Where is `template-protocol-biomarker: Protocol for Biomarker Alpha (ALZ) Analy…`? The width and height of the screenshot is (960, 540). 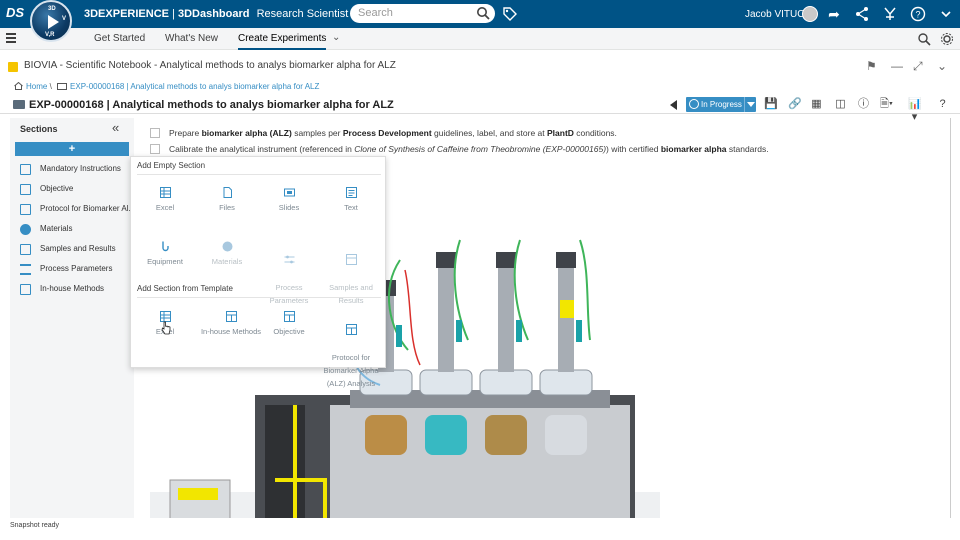
template-protocol-biomarker: Protocol for Biomarker Alpha (ALZ) Analy… is located at coordinates (351, 350).